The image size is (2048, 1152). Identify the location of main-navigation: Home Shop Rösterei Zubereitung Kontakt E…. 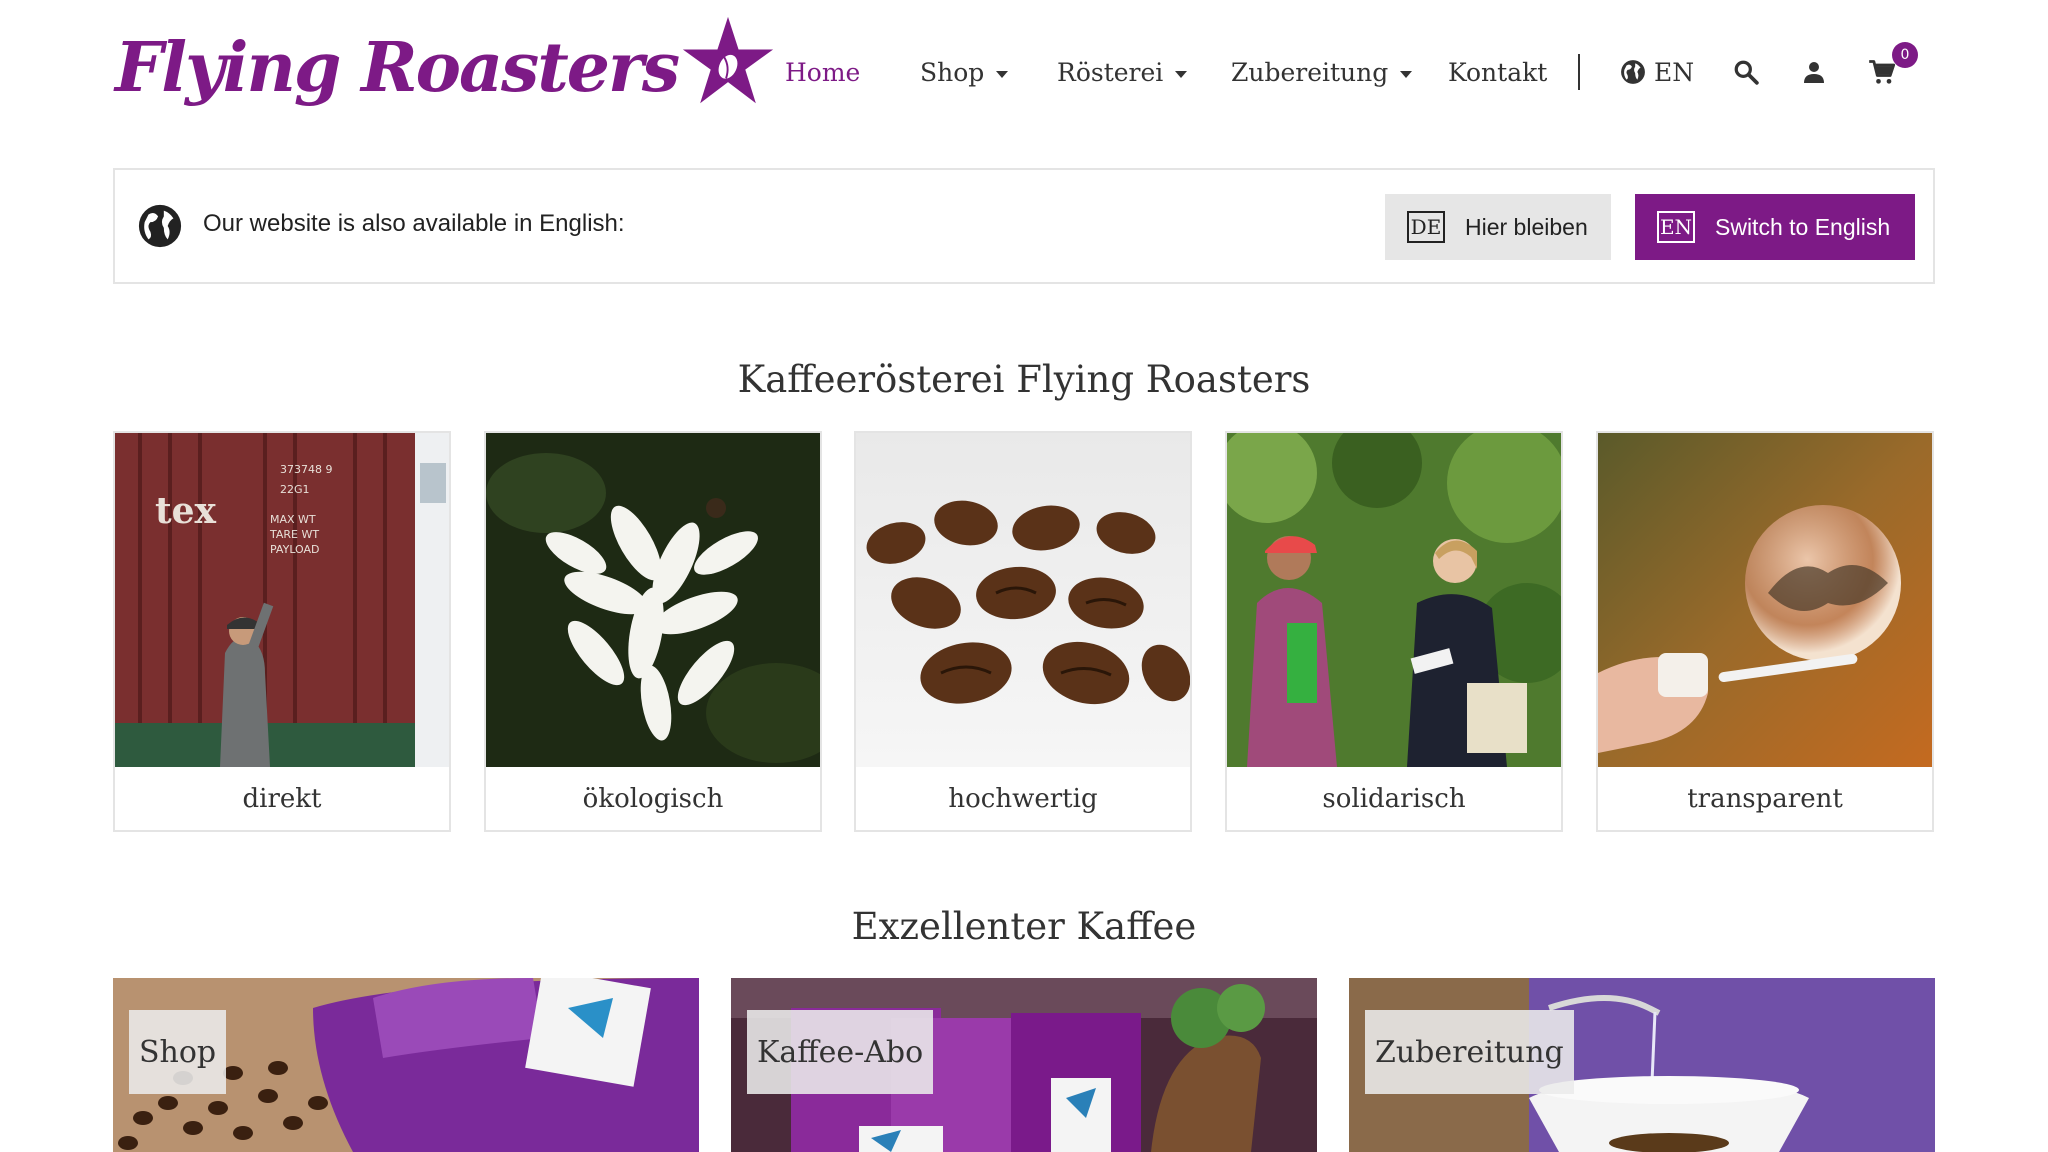
(1344, 72).